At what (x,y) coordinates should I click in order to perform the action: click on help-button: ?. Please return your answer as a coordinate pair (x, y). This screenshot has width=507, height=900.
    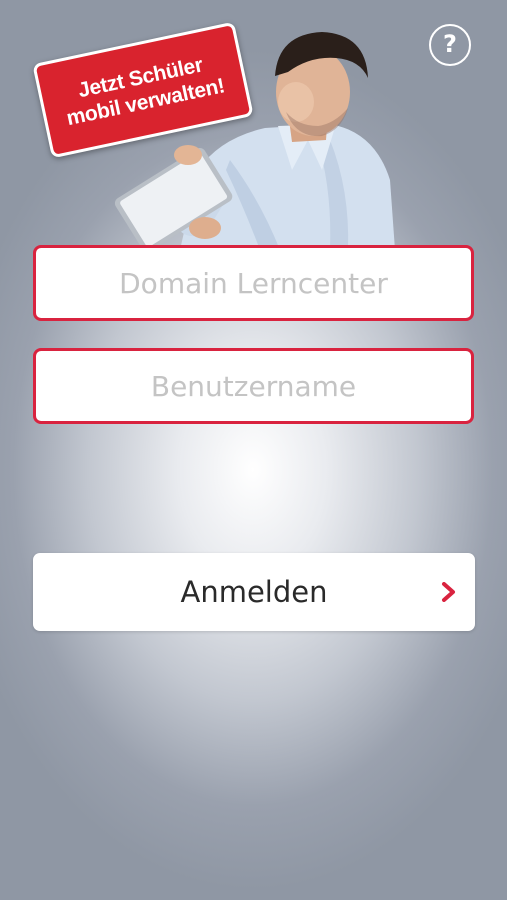
    Looking at the image, I should click on (450, 45).